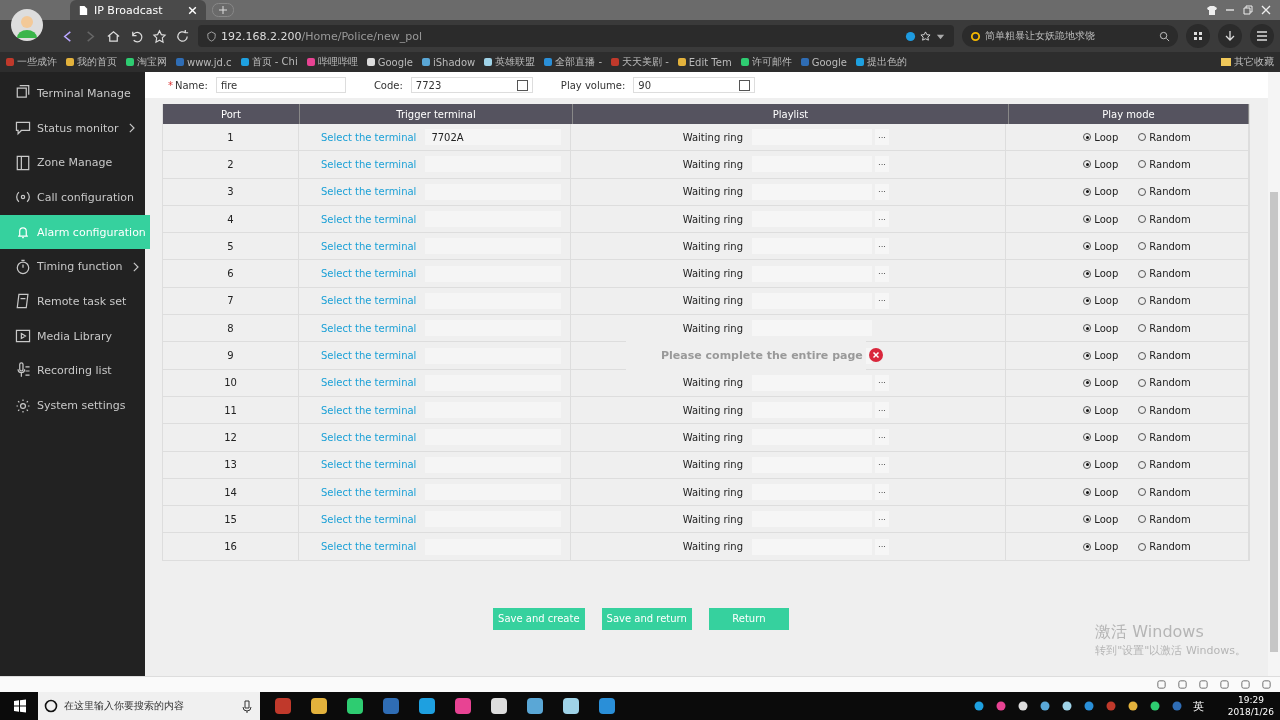 This screenshot has height=720, width=1280. I want to click on taskbar-search-field: 在这里输入你要搜索的内容, so click(149, 706).